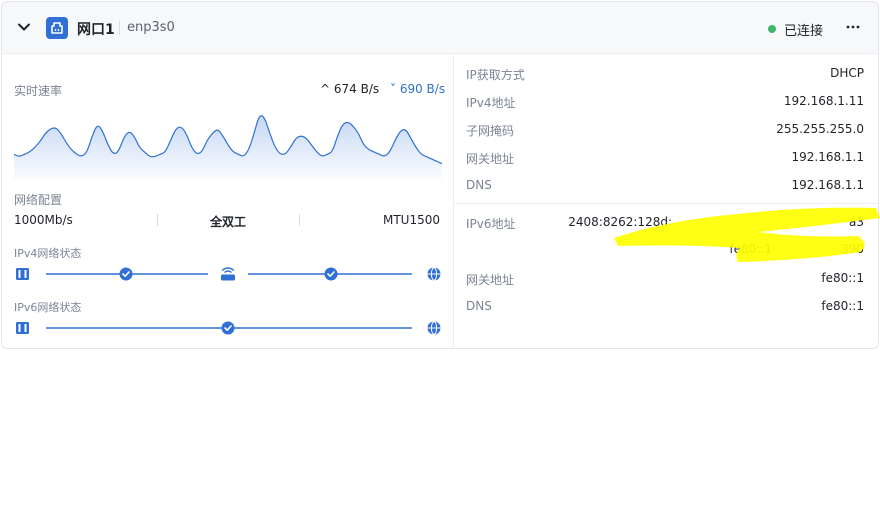 The image size is (880, 516). What do you see at coordinates (393, 89) in the screenshot?
I see `download-arrow-icon: ˅` at bounding box center [393, 89].